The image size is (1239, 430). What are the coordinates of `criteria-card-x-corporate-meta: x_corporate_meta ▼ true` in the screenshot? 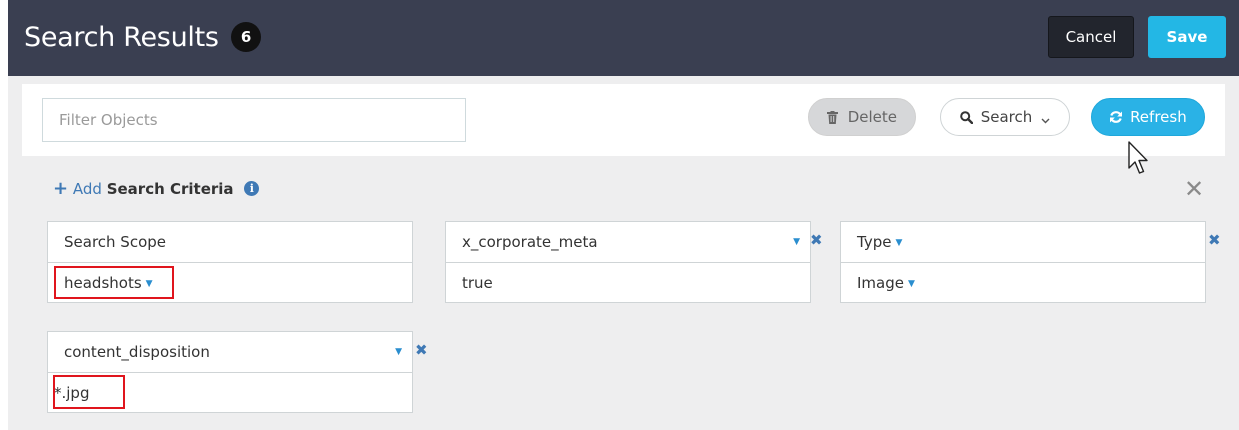 It's located at (628, 262).